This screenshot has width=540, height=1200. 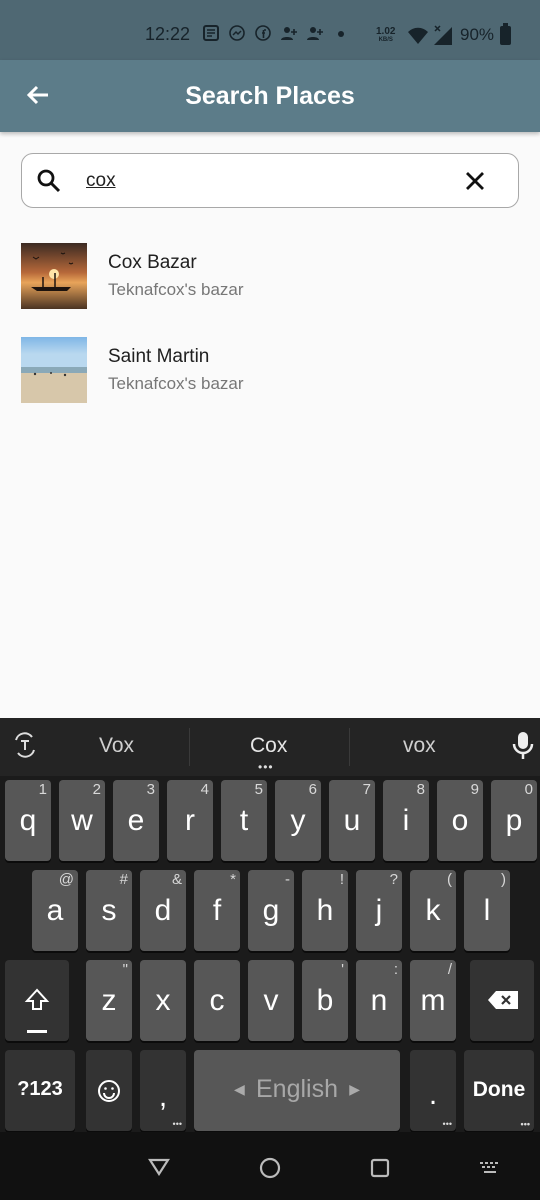 What do you see at coordinates (190, 820) in the screenshot?
I see `key-r: 4r` at bounding box center [190, 820].